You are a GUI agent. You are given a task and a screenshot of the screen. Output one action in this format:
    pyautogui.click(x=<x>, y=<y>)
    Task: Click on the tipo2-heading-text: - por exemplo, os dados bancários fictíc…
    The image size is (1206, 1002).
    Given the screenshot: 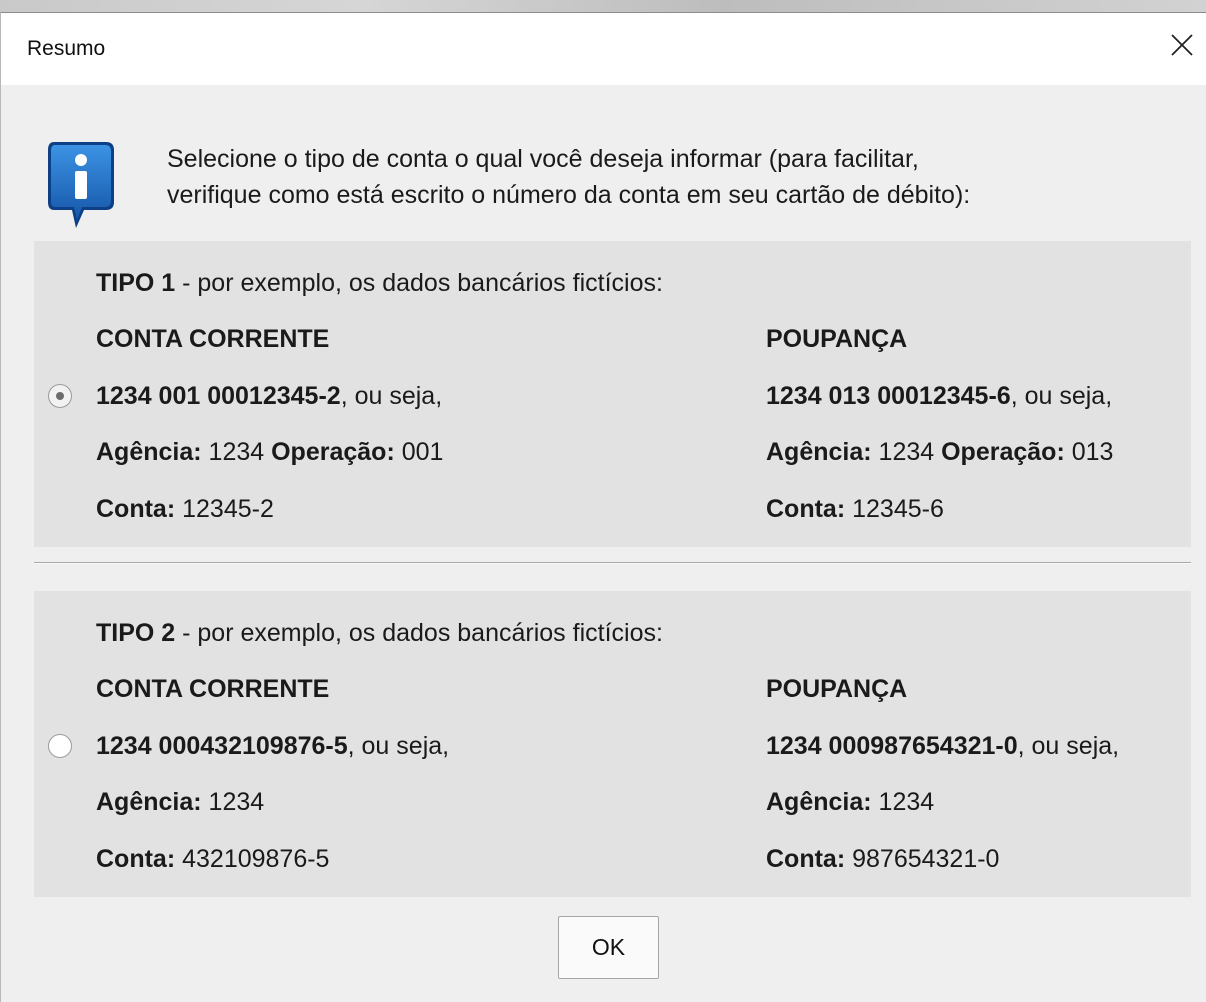 What is the action you would take?
    pyautogui.click(x=419, y=633)
    